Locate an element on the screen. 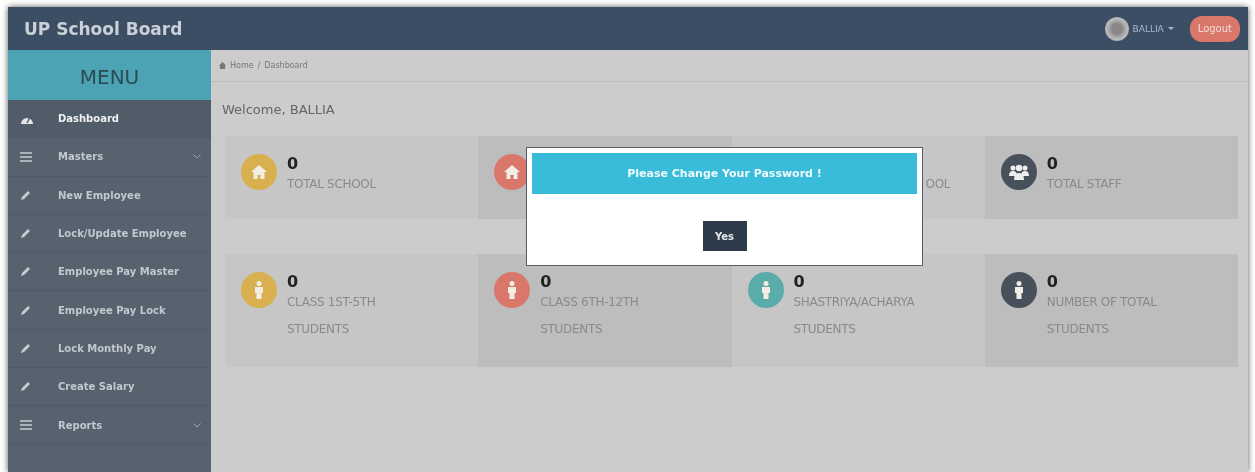 The image size is (1255, 472). sidebar-item: Lock/Update Employee is located at coordinates (109, 234).